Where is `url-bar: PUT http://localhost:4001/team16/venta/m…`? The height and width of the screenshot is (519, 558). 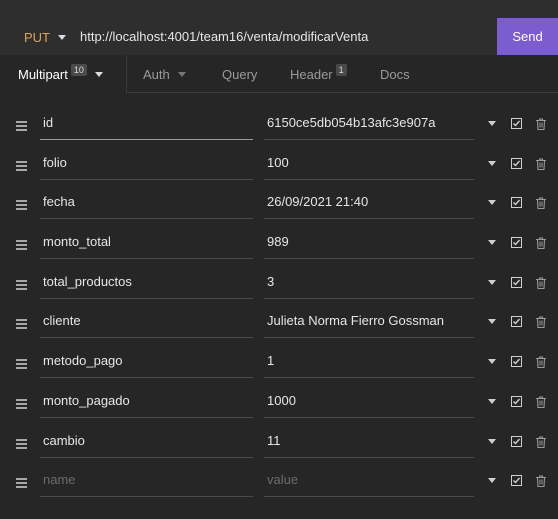 url-bar: PUT http://localhost:4001/team16/venta/m… is located at coordinates (279, 37).